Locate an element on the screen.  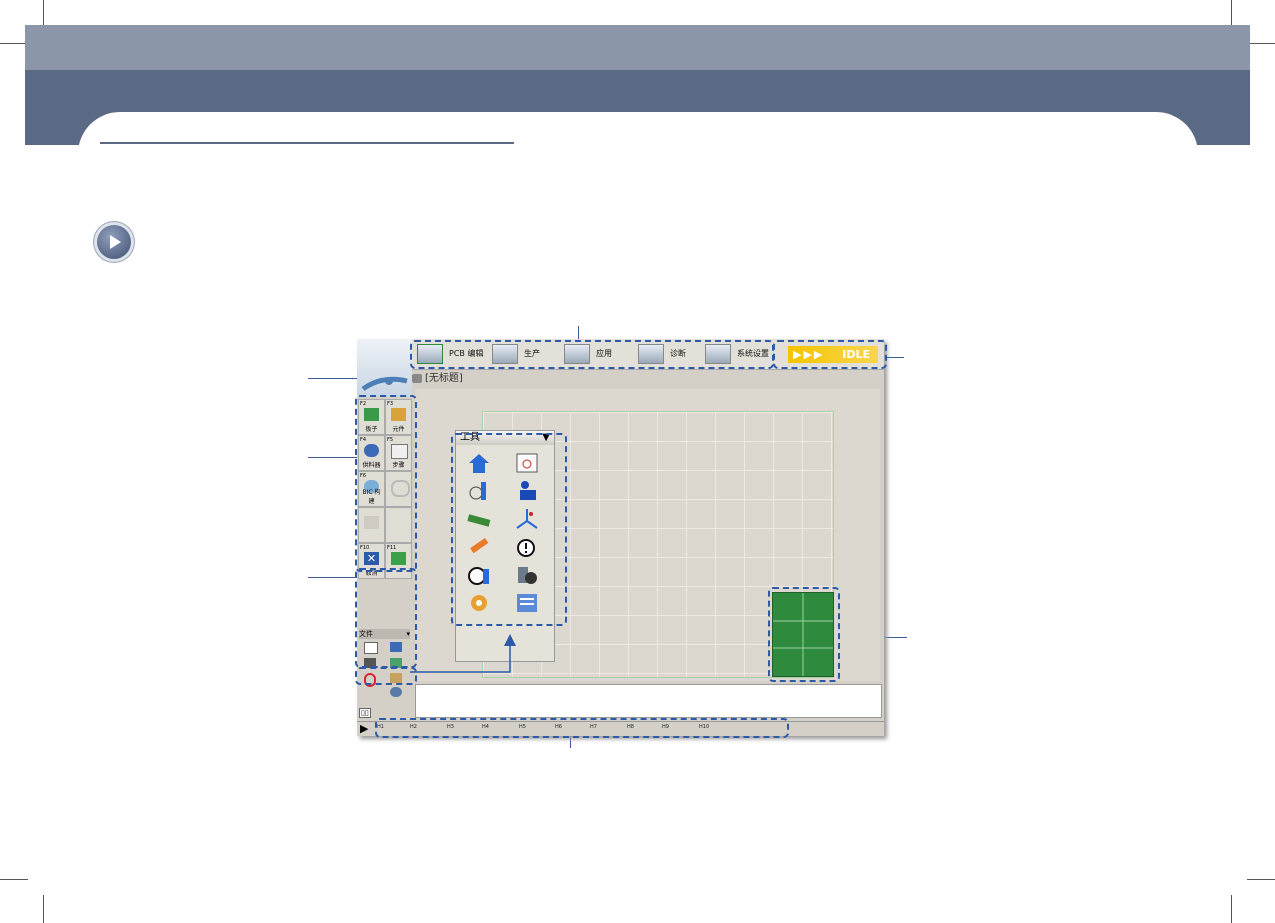
highlight-tool-panel is located at coordinates (386, 676).